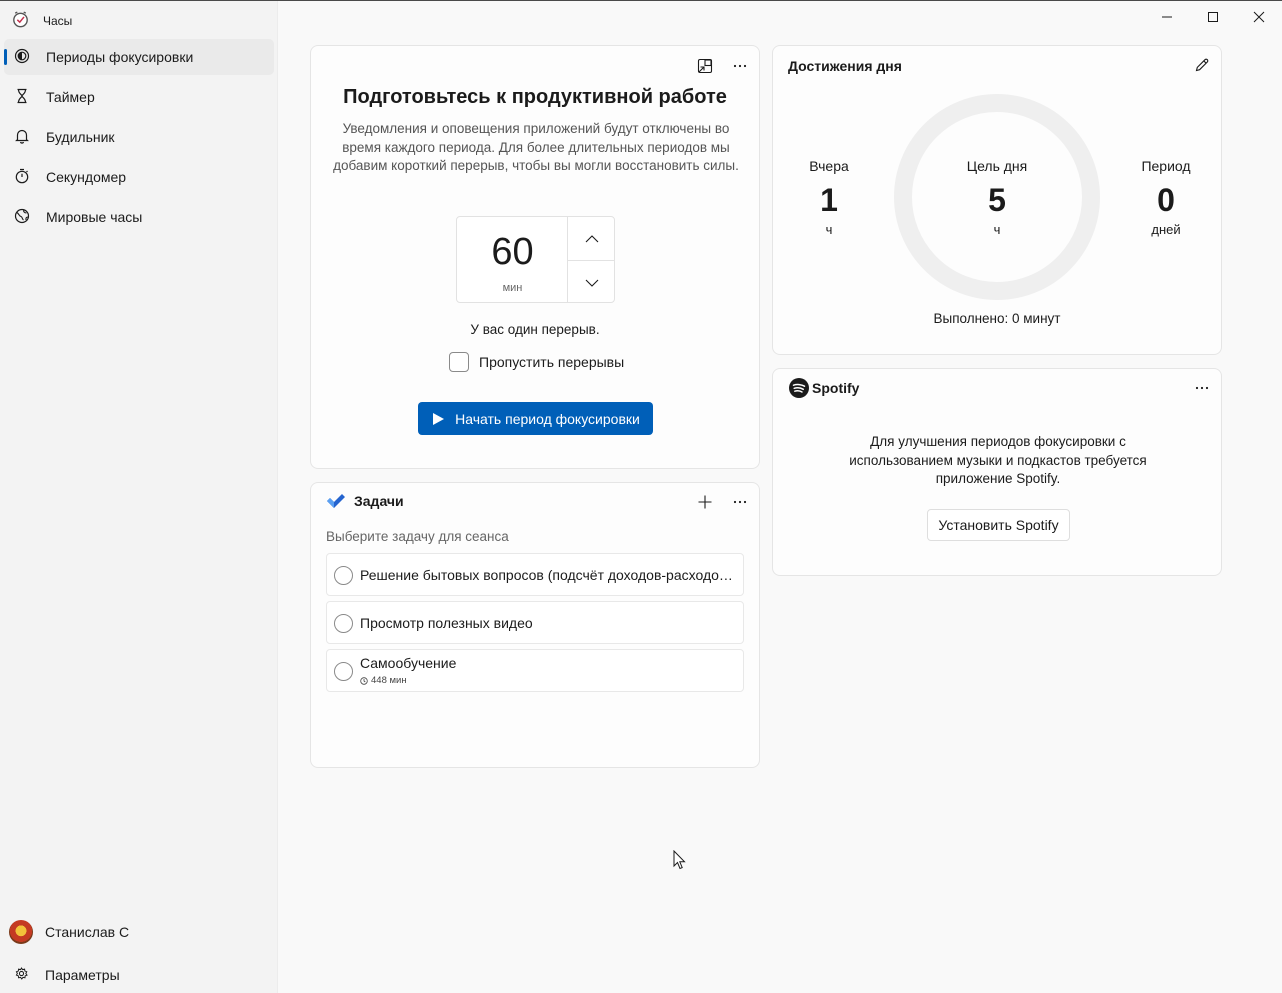 The image size is (1282, 993). I want to click on daily-goal-value: 5, so click(997, 200).